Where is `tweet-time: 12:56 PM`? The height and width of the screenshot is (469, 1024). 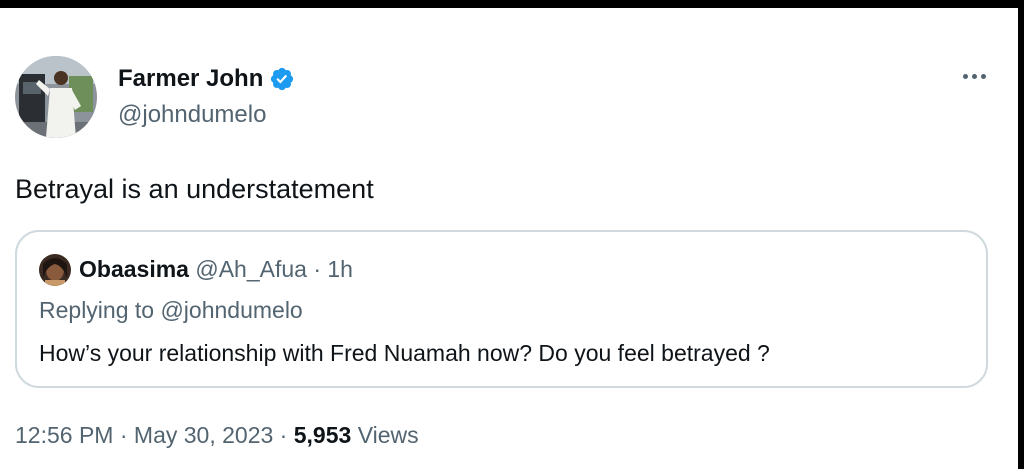
tweet-time: 12:56 PM is located at coordinates (64, 435).